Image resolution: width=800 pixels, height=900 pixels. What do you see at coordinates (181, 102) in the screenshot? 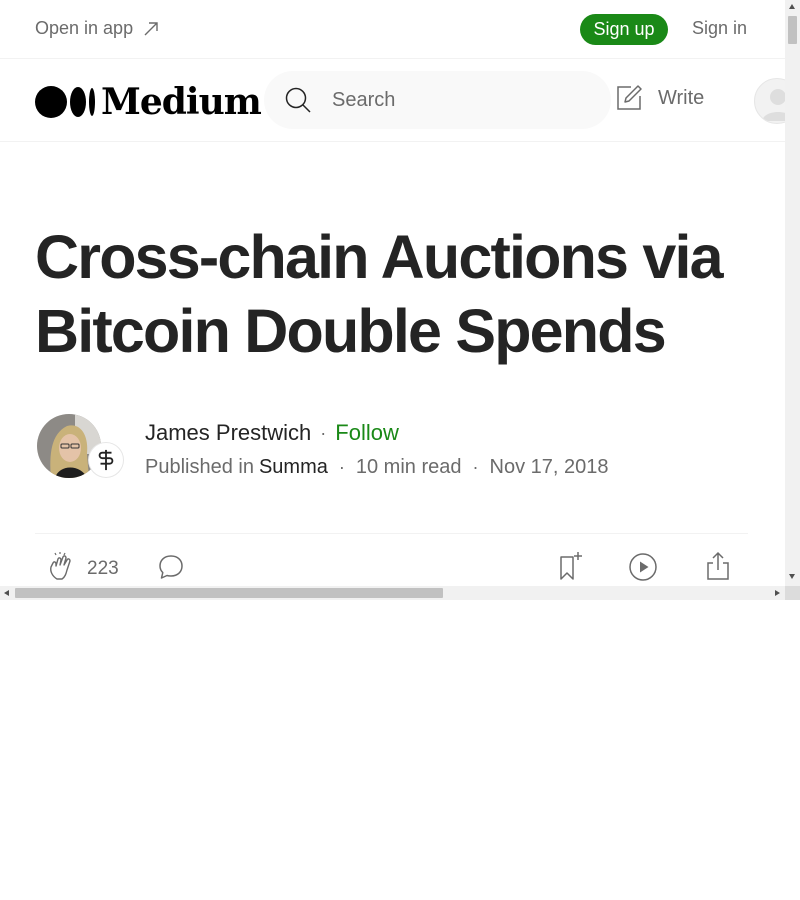
I see `medium-logo-text: Medium` at bounding box center [181, 102].